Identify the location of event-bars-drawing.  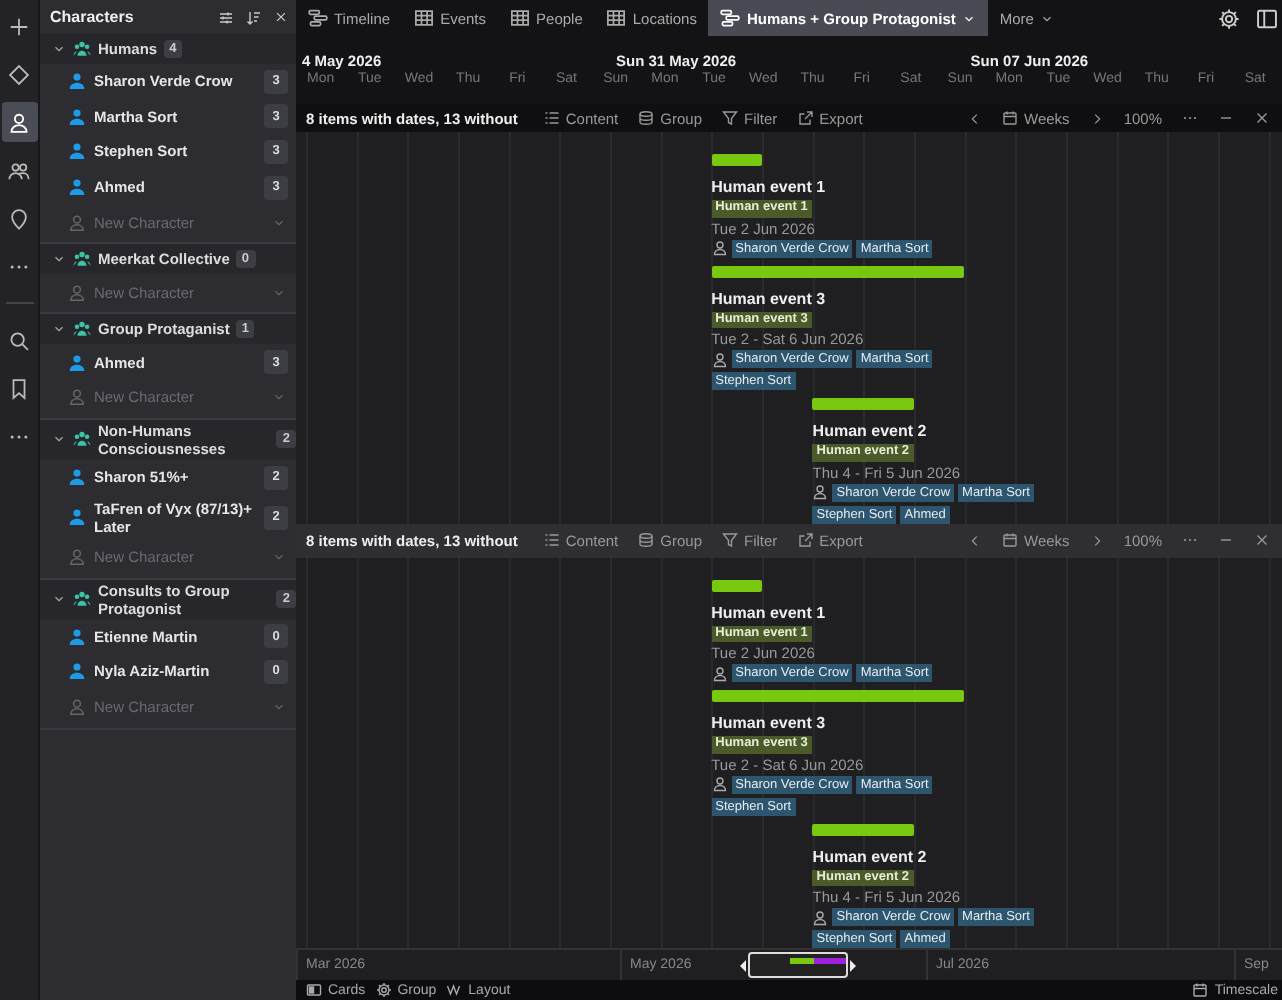
(818, 962).